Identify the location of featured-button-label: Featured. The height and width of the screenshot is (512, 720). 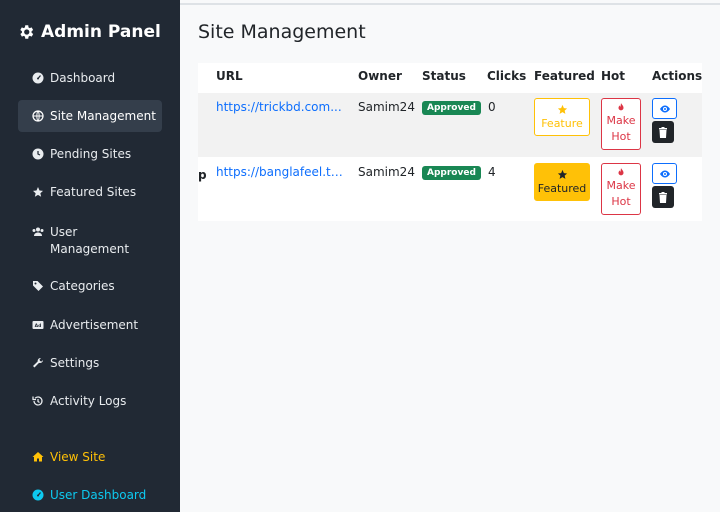
(562, 188).